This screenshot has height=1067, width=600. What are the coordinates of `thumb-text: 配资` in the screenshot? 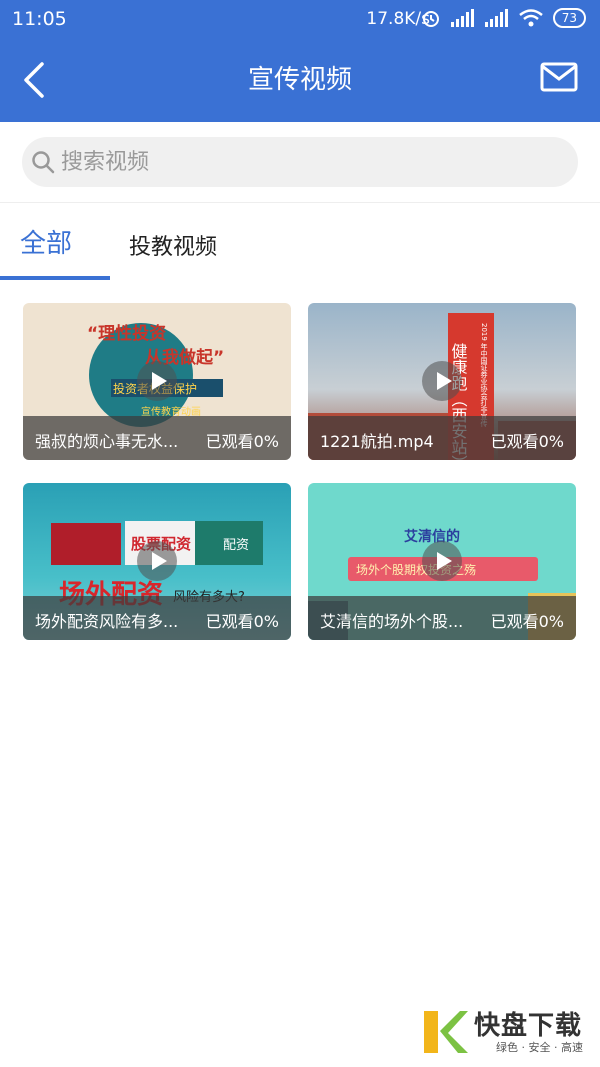 It's located at (236, 545).